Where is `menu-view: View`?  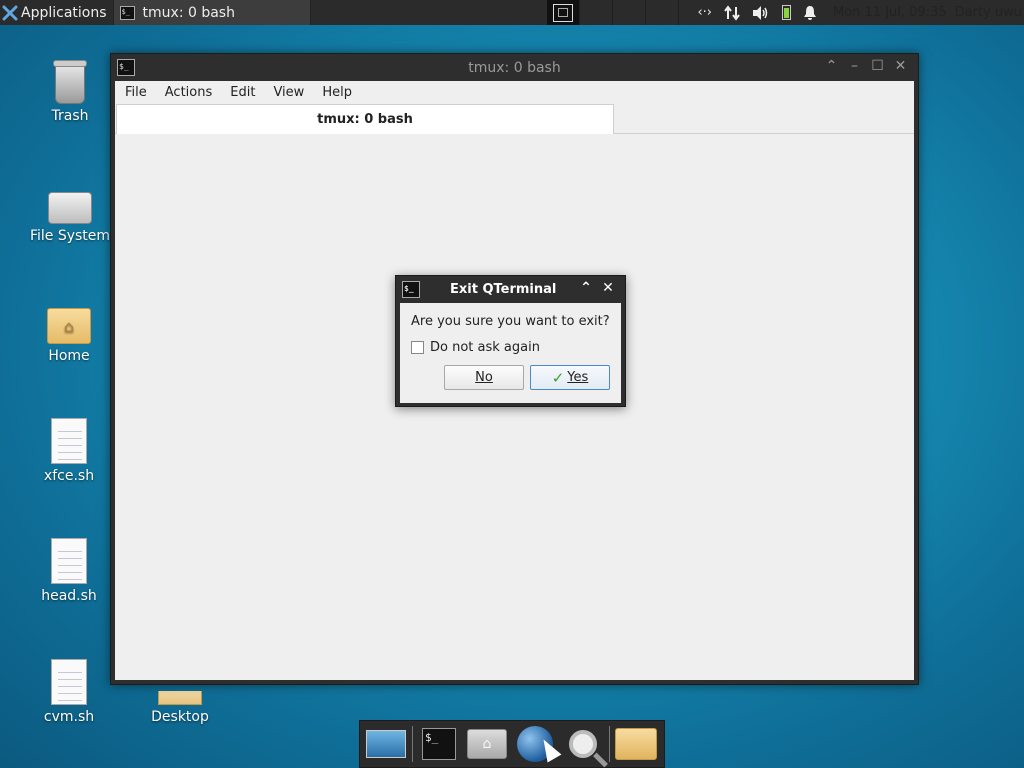 menu-view: View is located at coordinates (287, 92).